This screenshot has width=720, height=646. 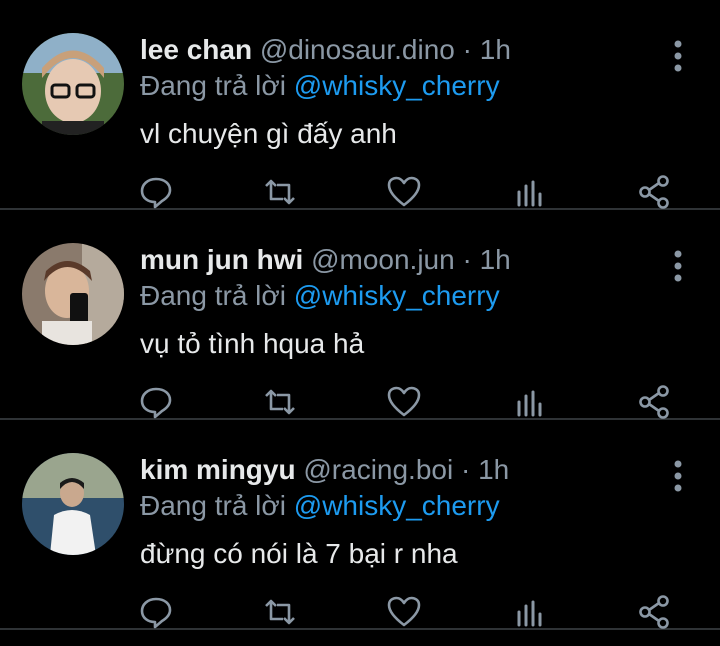 I want to click on tweet-header: mun jun hwi @moon.jun · 1h, so click(x=325, y=260).